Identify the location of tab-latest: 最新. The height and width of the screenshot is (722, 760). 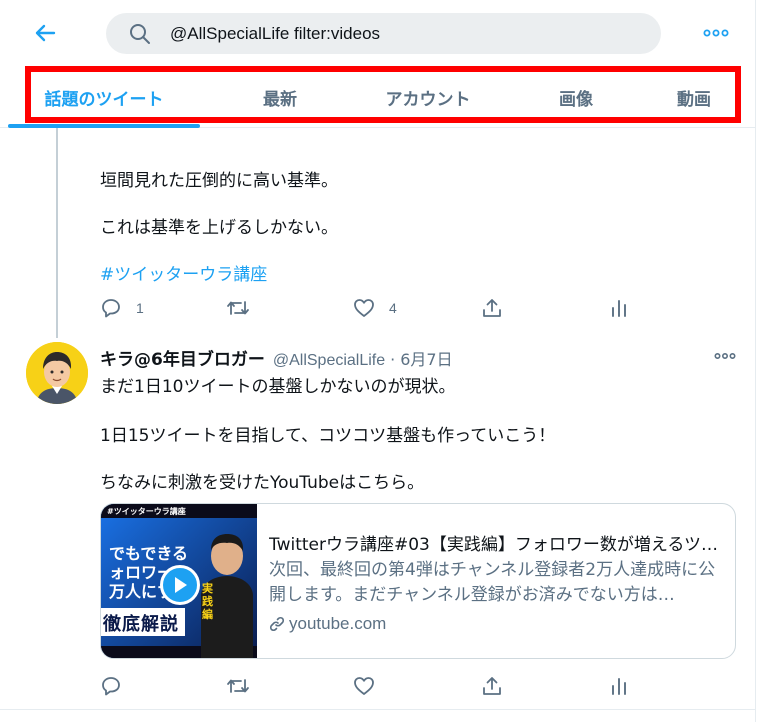
(280, 97).